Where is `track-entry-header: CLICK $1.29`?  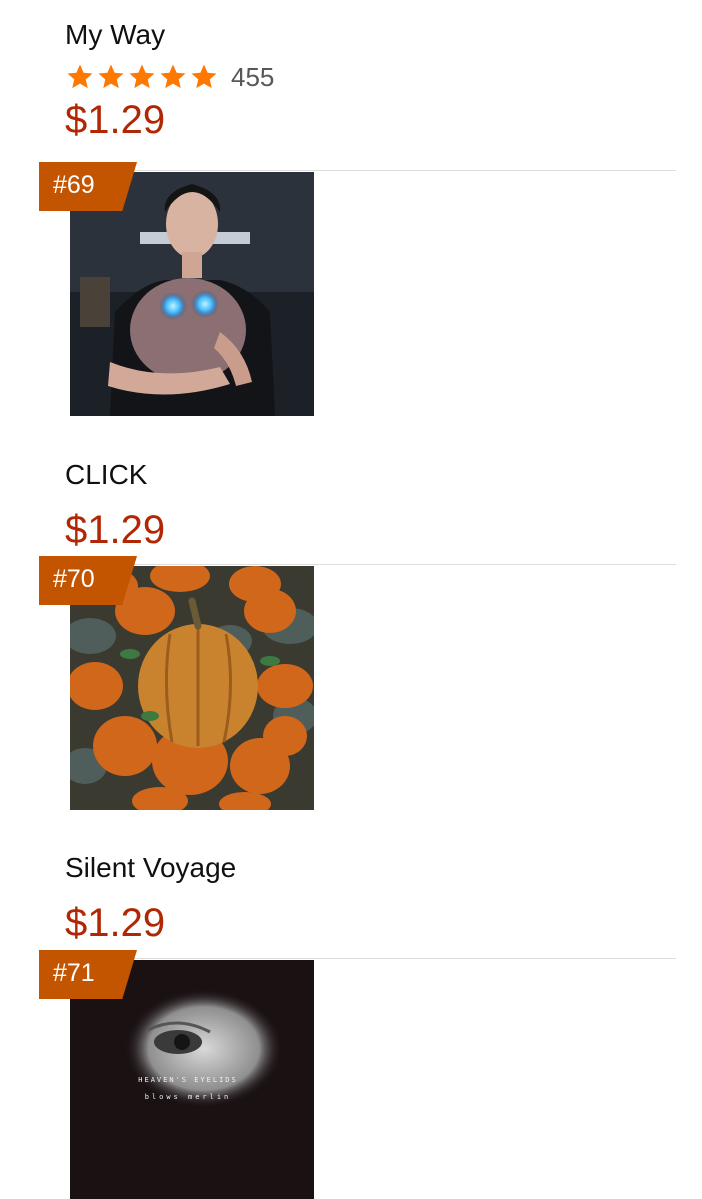
track-entry-header: CLICK $1.29 is located at coordinates (115, 506).